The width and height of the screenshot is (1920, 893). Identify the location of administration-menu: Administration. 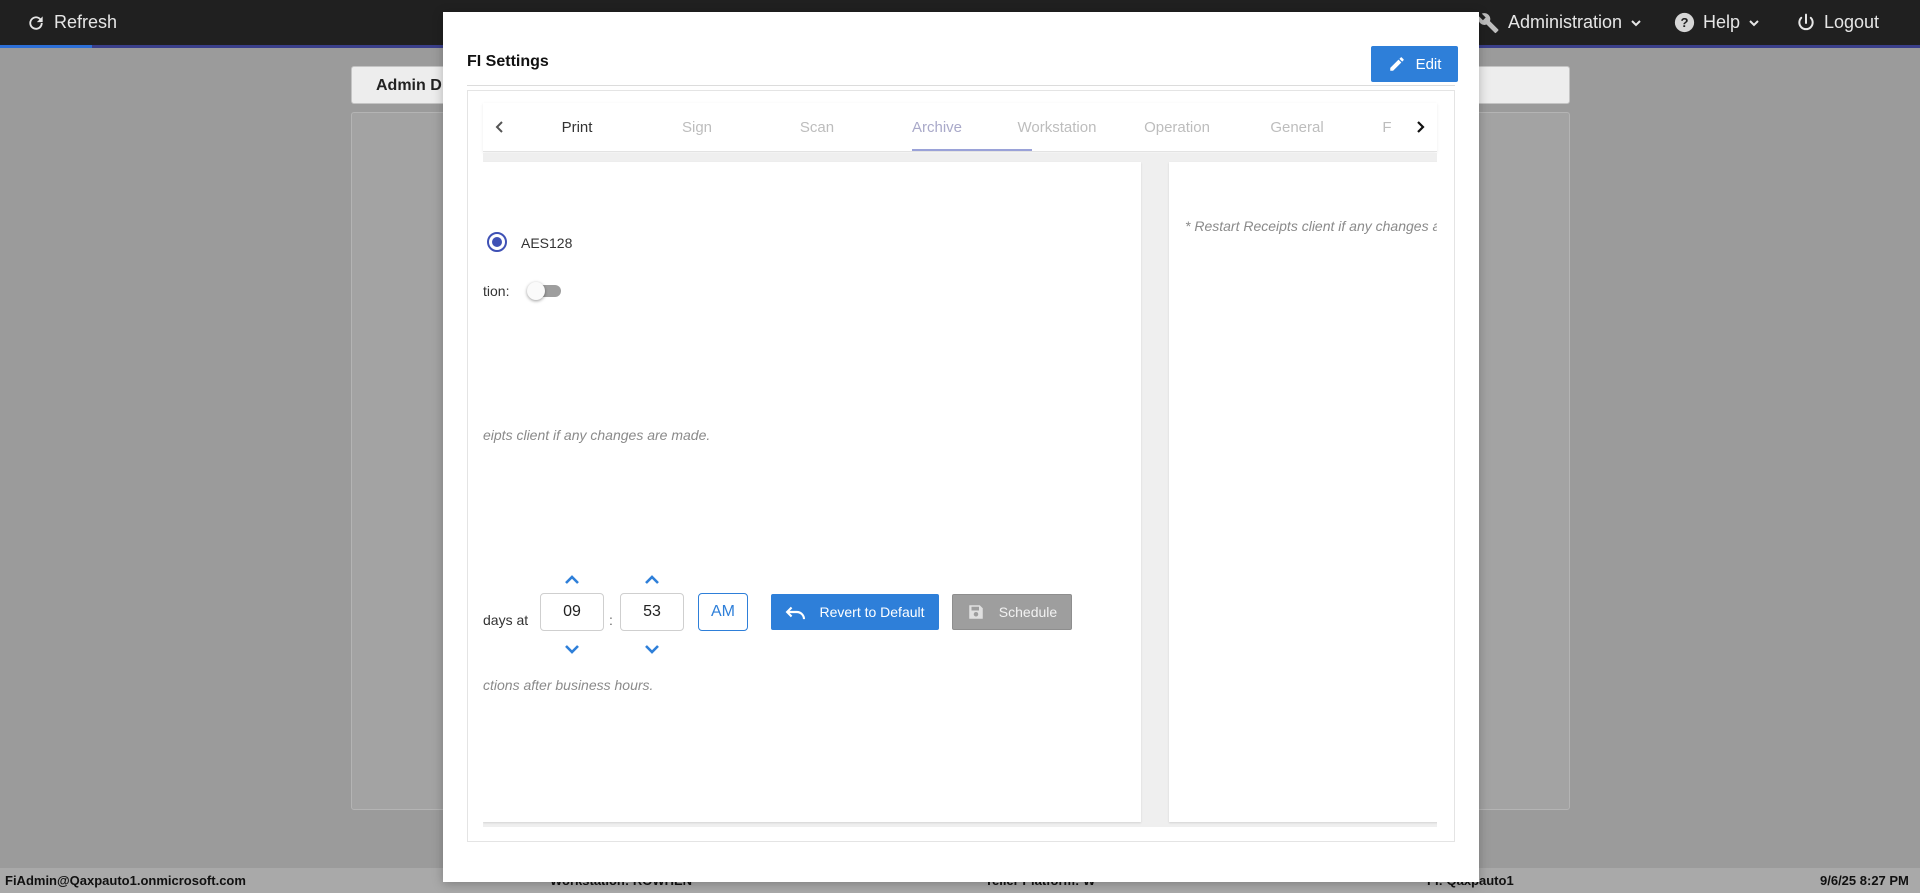
(1560, 22).